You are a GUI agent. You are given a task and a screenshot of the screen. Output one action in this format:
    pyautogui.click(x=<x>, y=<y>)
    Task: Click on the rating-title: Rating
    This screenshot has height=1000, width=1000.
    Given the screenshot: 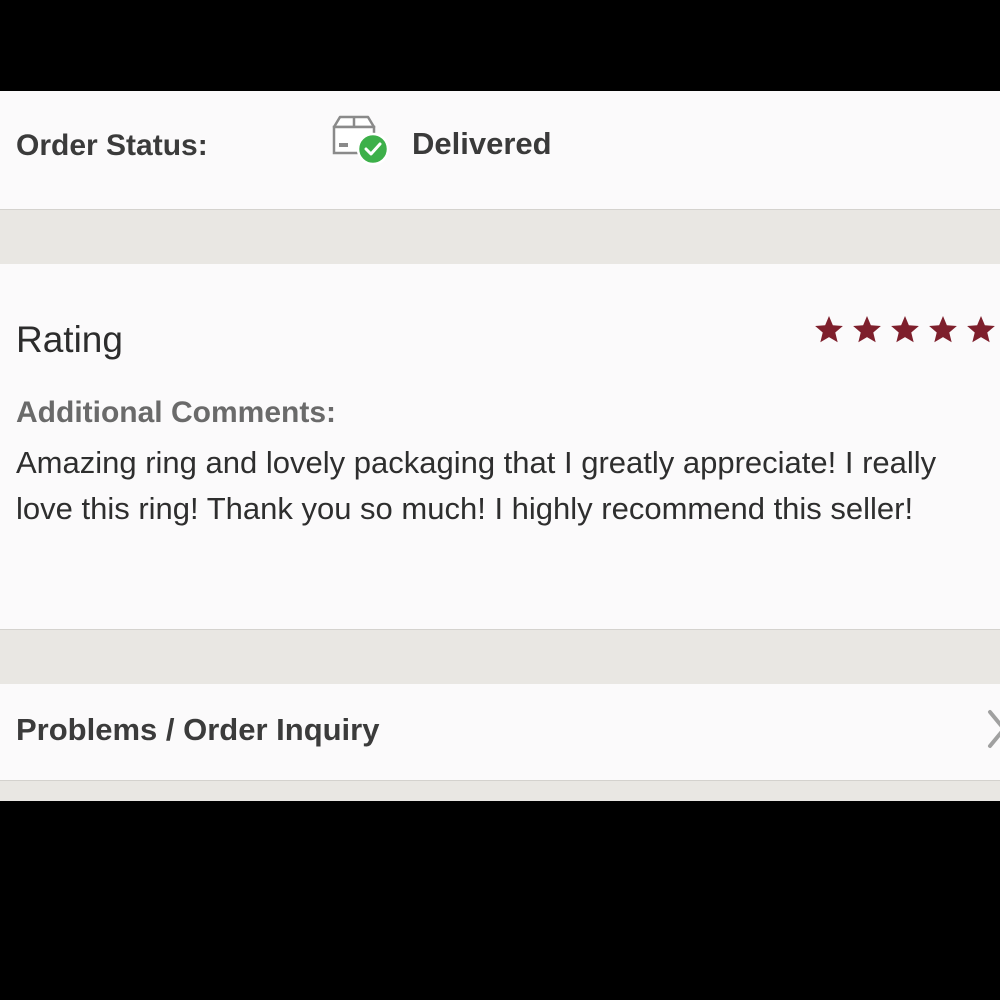 What is the action you would take?
    pyautogui.click(x=69, y=339)
    